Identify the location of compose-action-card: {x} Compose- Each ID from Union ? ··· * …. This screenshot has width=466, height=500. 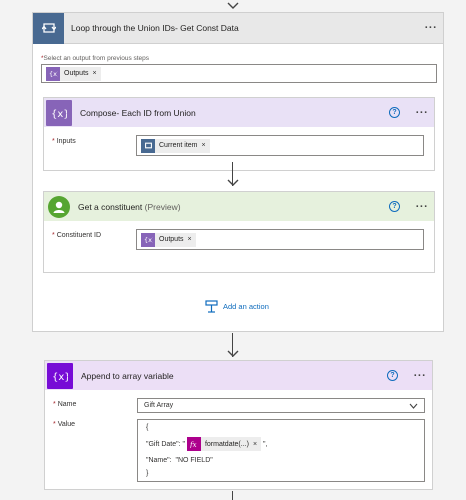
(239, 134).